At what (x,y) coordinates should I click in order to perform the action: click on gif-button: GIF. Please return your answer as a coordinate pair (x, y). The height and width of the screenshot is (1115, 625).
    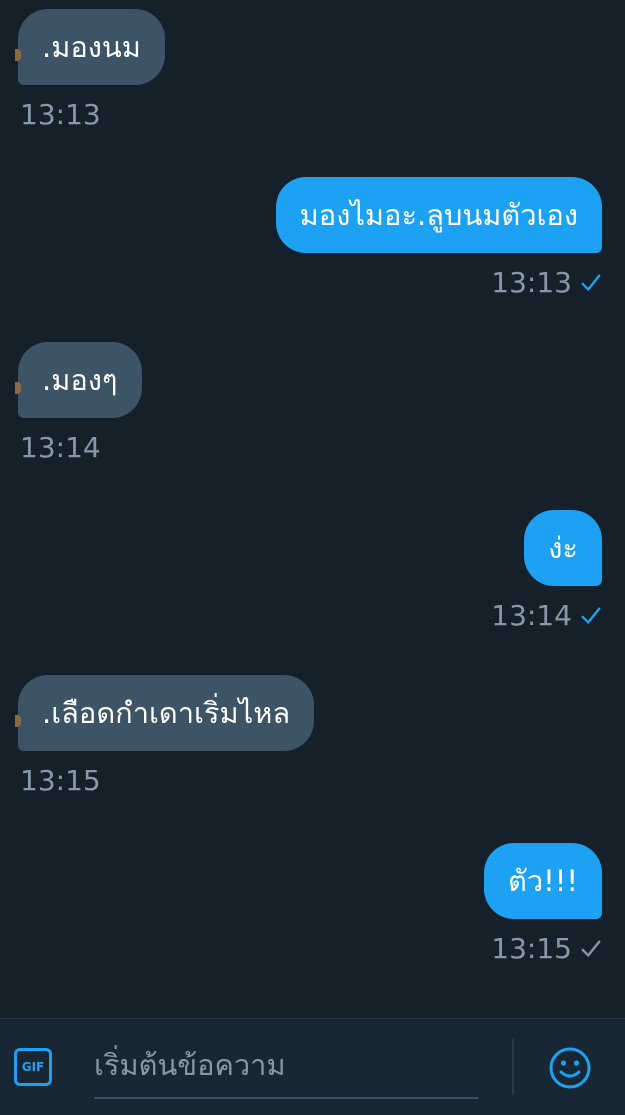
    Looking at the image, I should click on (33, 1067).